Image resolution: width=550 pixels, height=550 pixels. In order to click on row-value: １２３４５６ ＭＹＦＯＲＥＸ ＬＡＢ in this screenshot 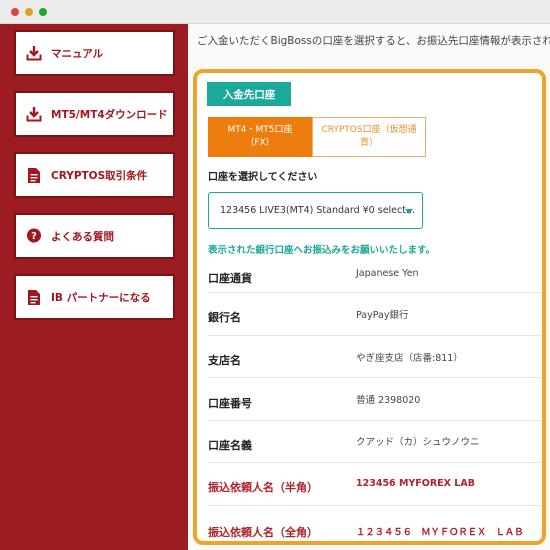, I will do `click(440, 532)`.